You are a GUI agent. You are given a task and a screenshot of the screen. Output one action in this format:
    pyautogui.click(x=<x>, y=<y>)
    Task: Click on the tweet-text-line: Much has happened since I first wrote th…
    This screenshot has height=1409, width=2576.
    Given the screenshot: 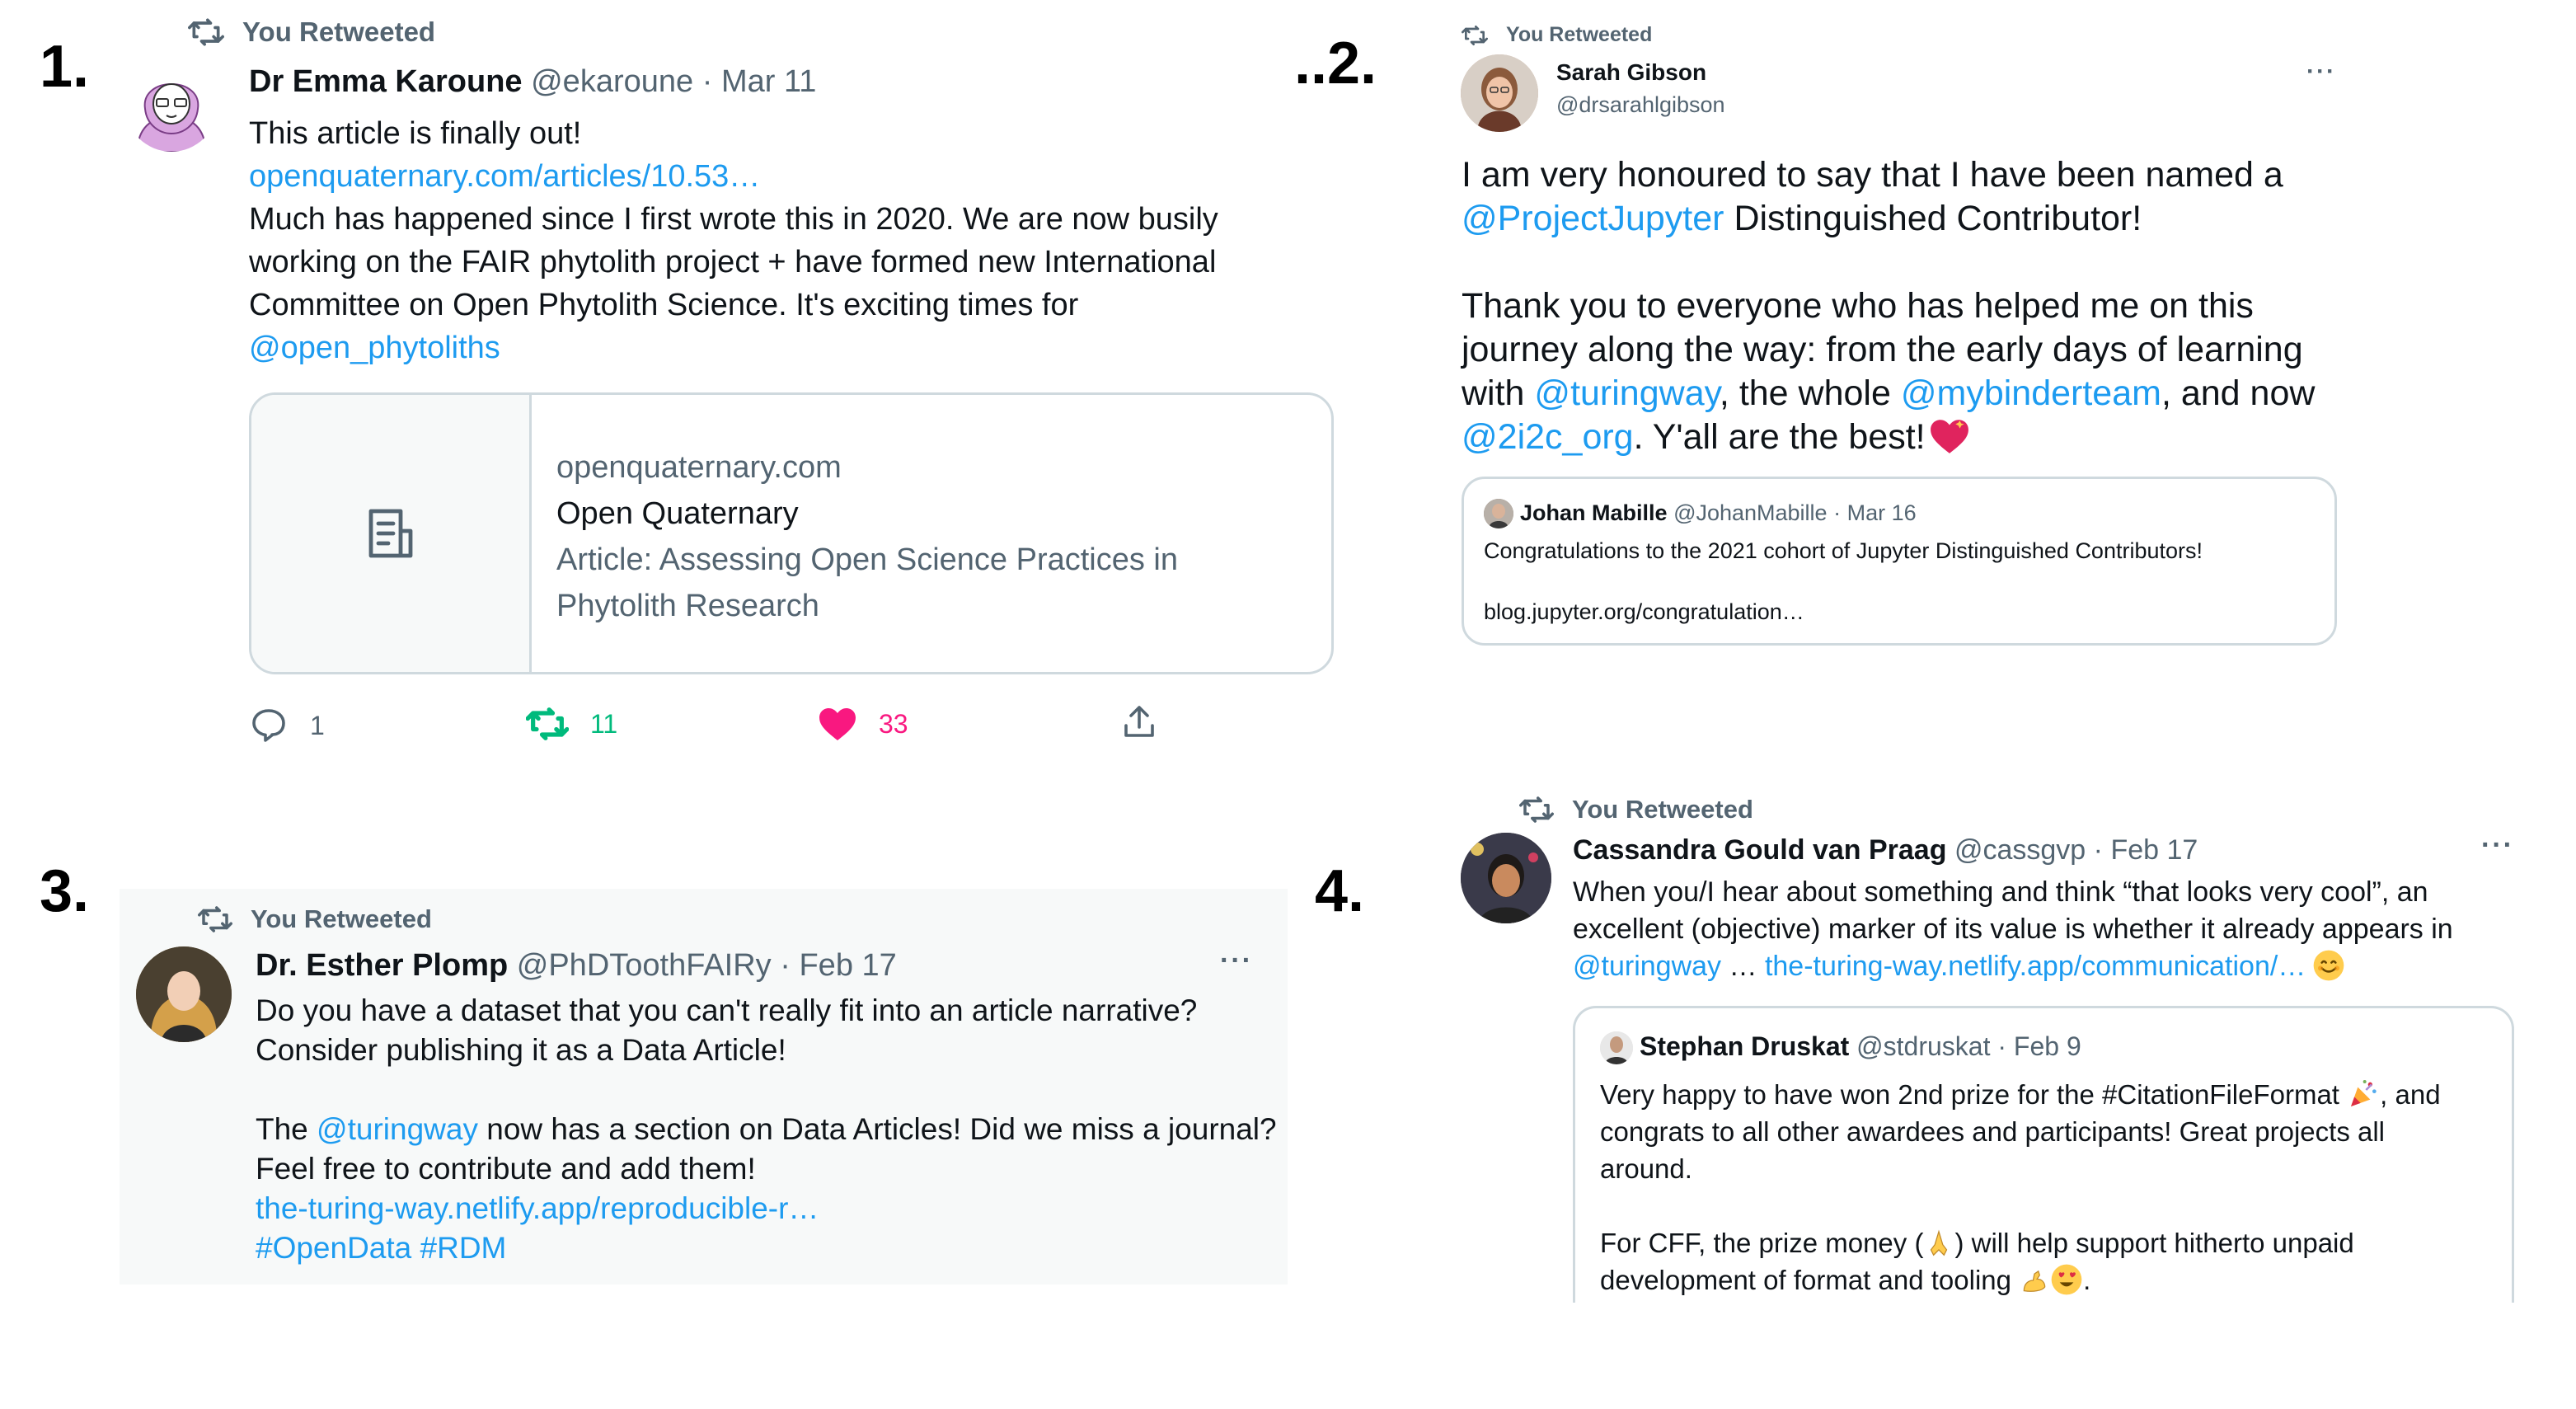 What is the action you would take?
    pyautogui.click(x=733, y=220)
    